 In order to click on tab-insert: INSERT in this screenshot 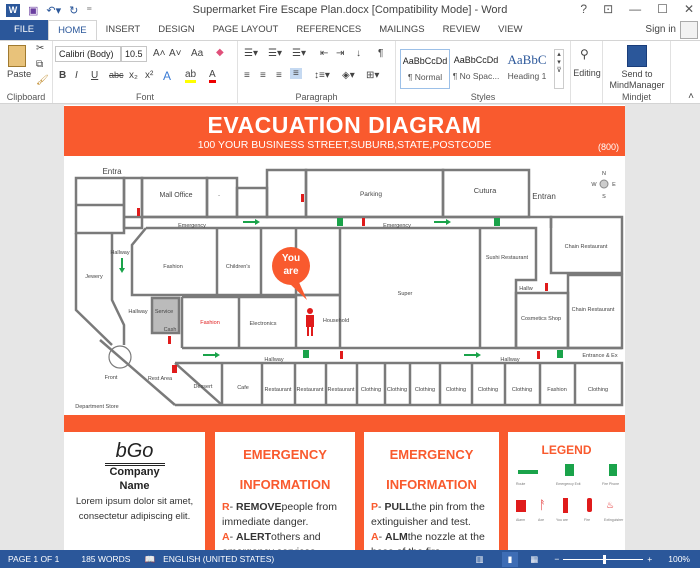, I will do `click(123, 30)`.